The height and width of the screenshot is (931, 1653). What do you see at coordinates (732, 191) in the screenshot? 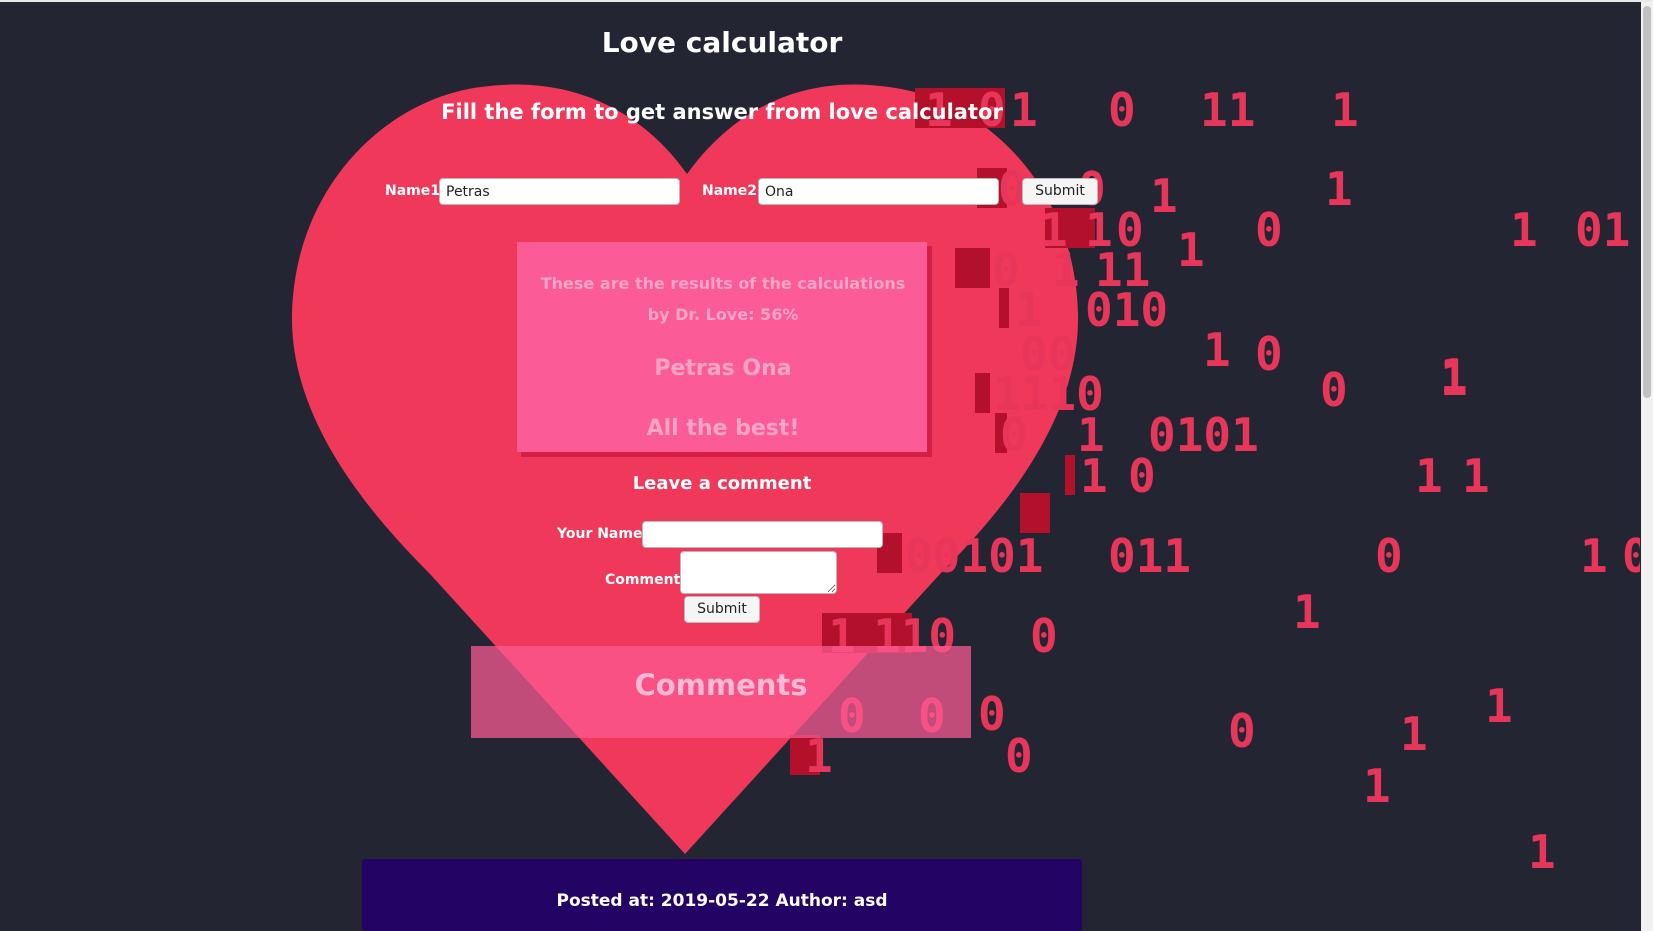
I see `name2-label: Name2:` at bounding box center [732, 191].